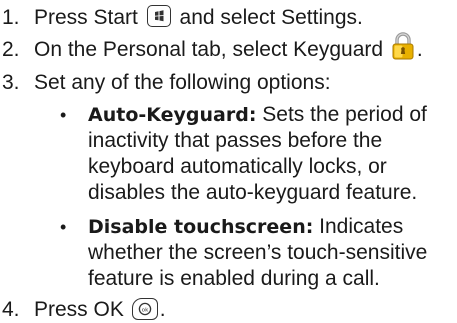 The image size is (457, 323). I want to click on option-line: Disable touchscreen: Indicates, so click(272, 227).